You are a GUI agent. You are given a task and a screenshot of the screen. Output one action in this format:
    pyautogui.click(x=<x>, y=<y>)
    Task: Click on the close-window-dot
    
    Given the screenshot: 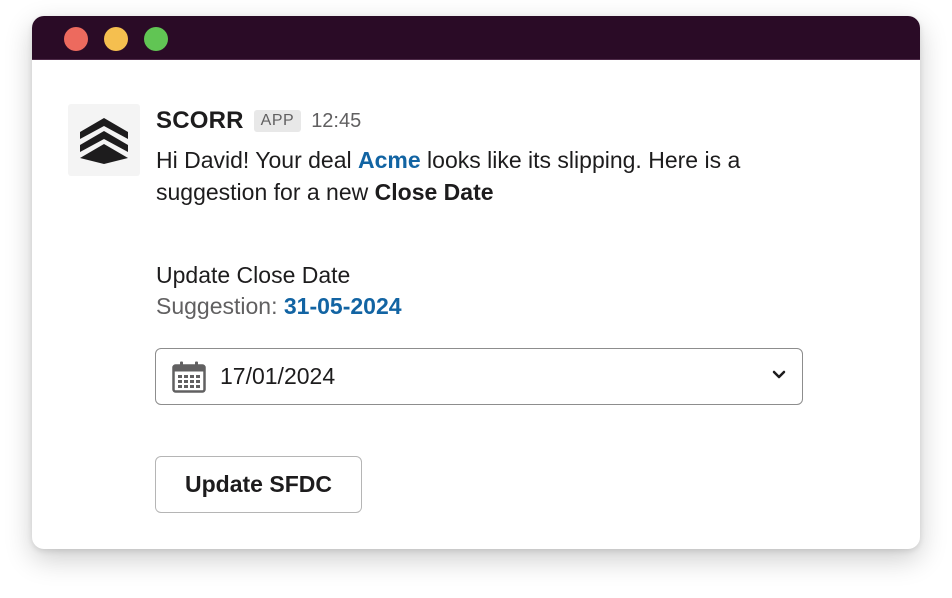 What is the action you would take?
    pyautogui.click(x=76, y=39)
    